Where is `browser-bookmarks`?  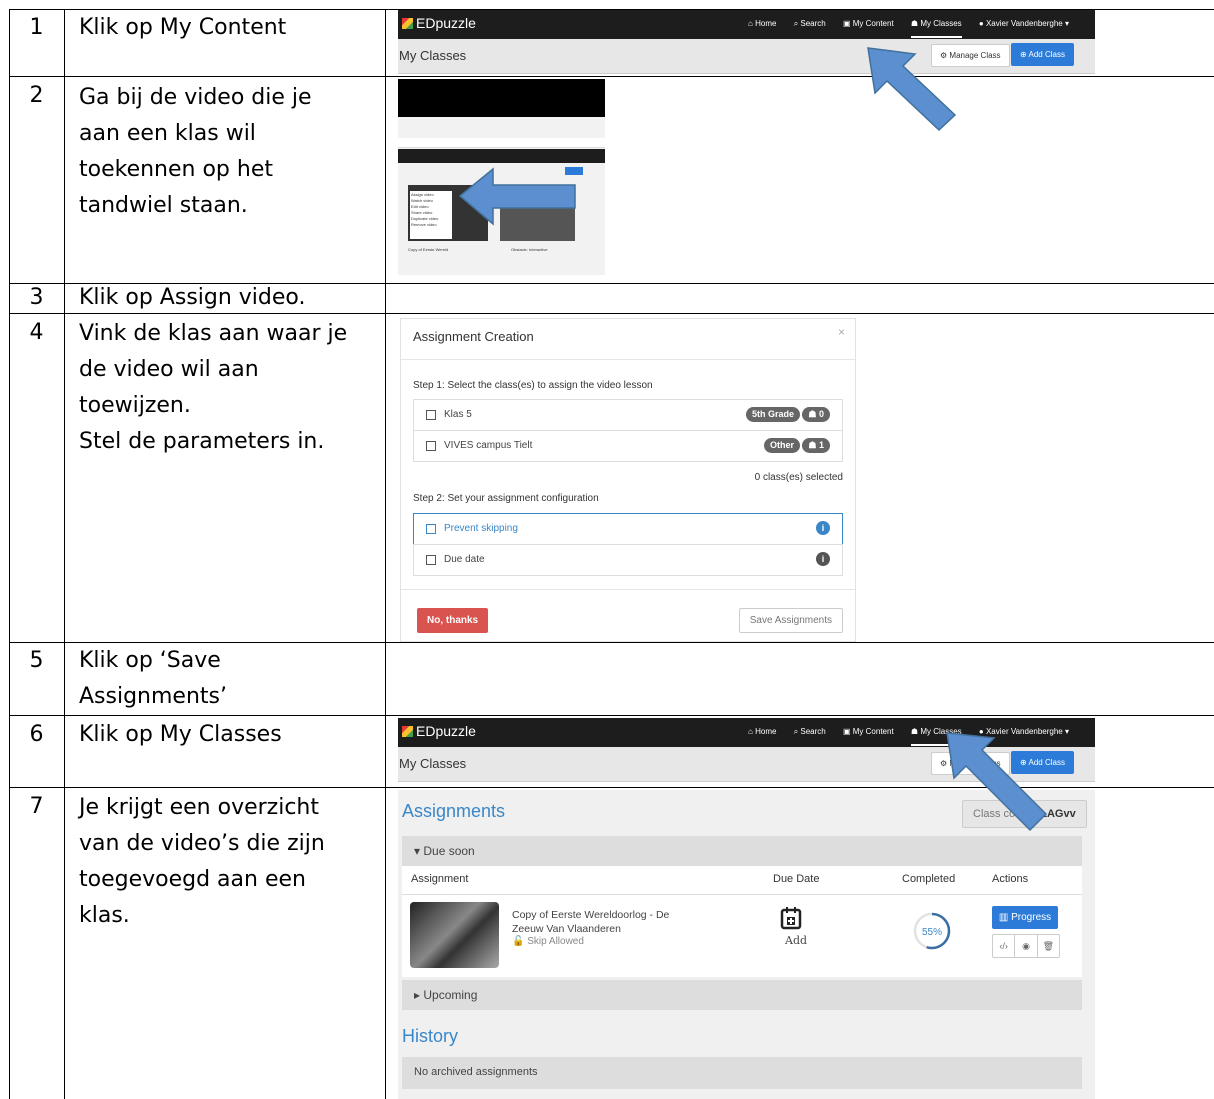 browser-bookmarks is located at coordinates (501, 143).